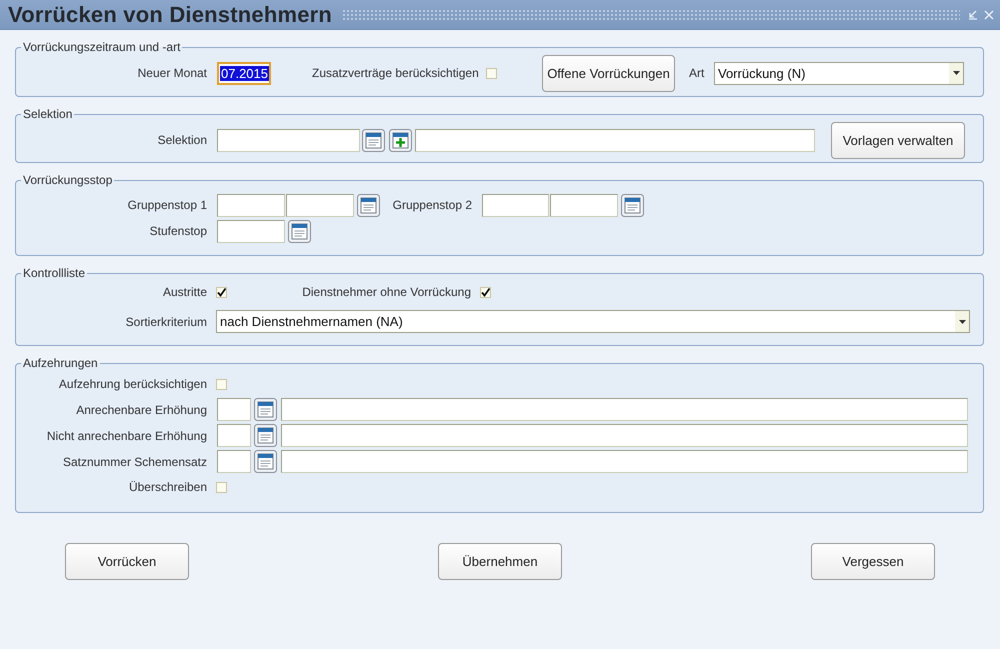 The height and width of the screenshot is (649, 1000). Describe the element at coordinates (386, 292) in the screenshot. I see `field-label: Dienstnehmer ohne Vorrückung` at that location.